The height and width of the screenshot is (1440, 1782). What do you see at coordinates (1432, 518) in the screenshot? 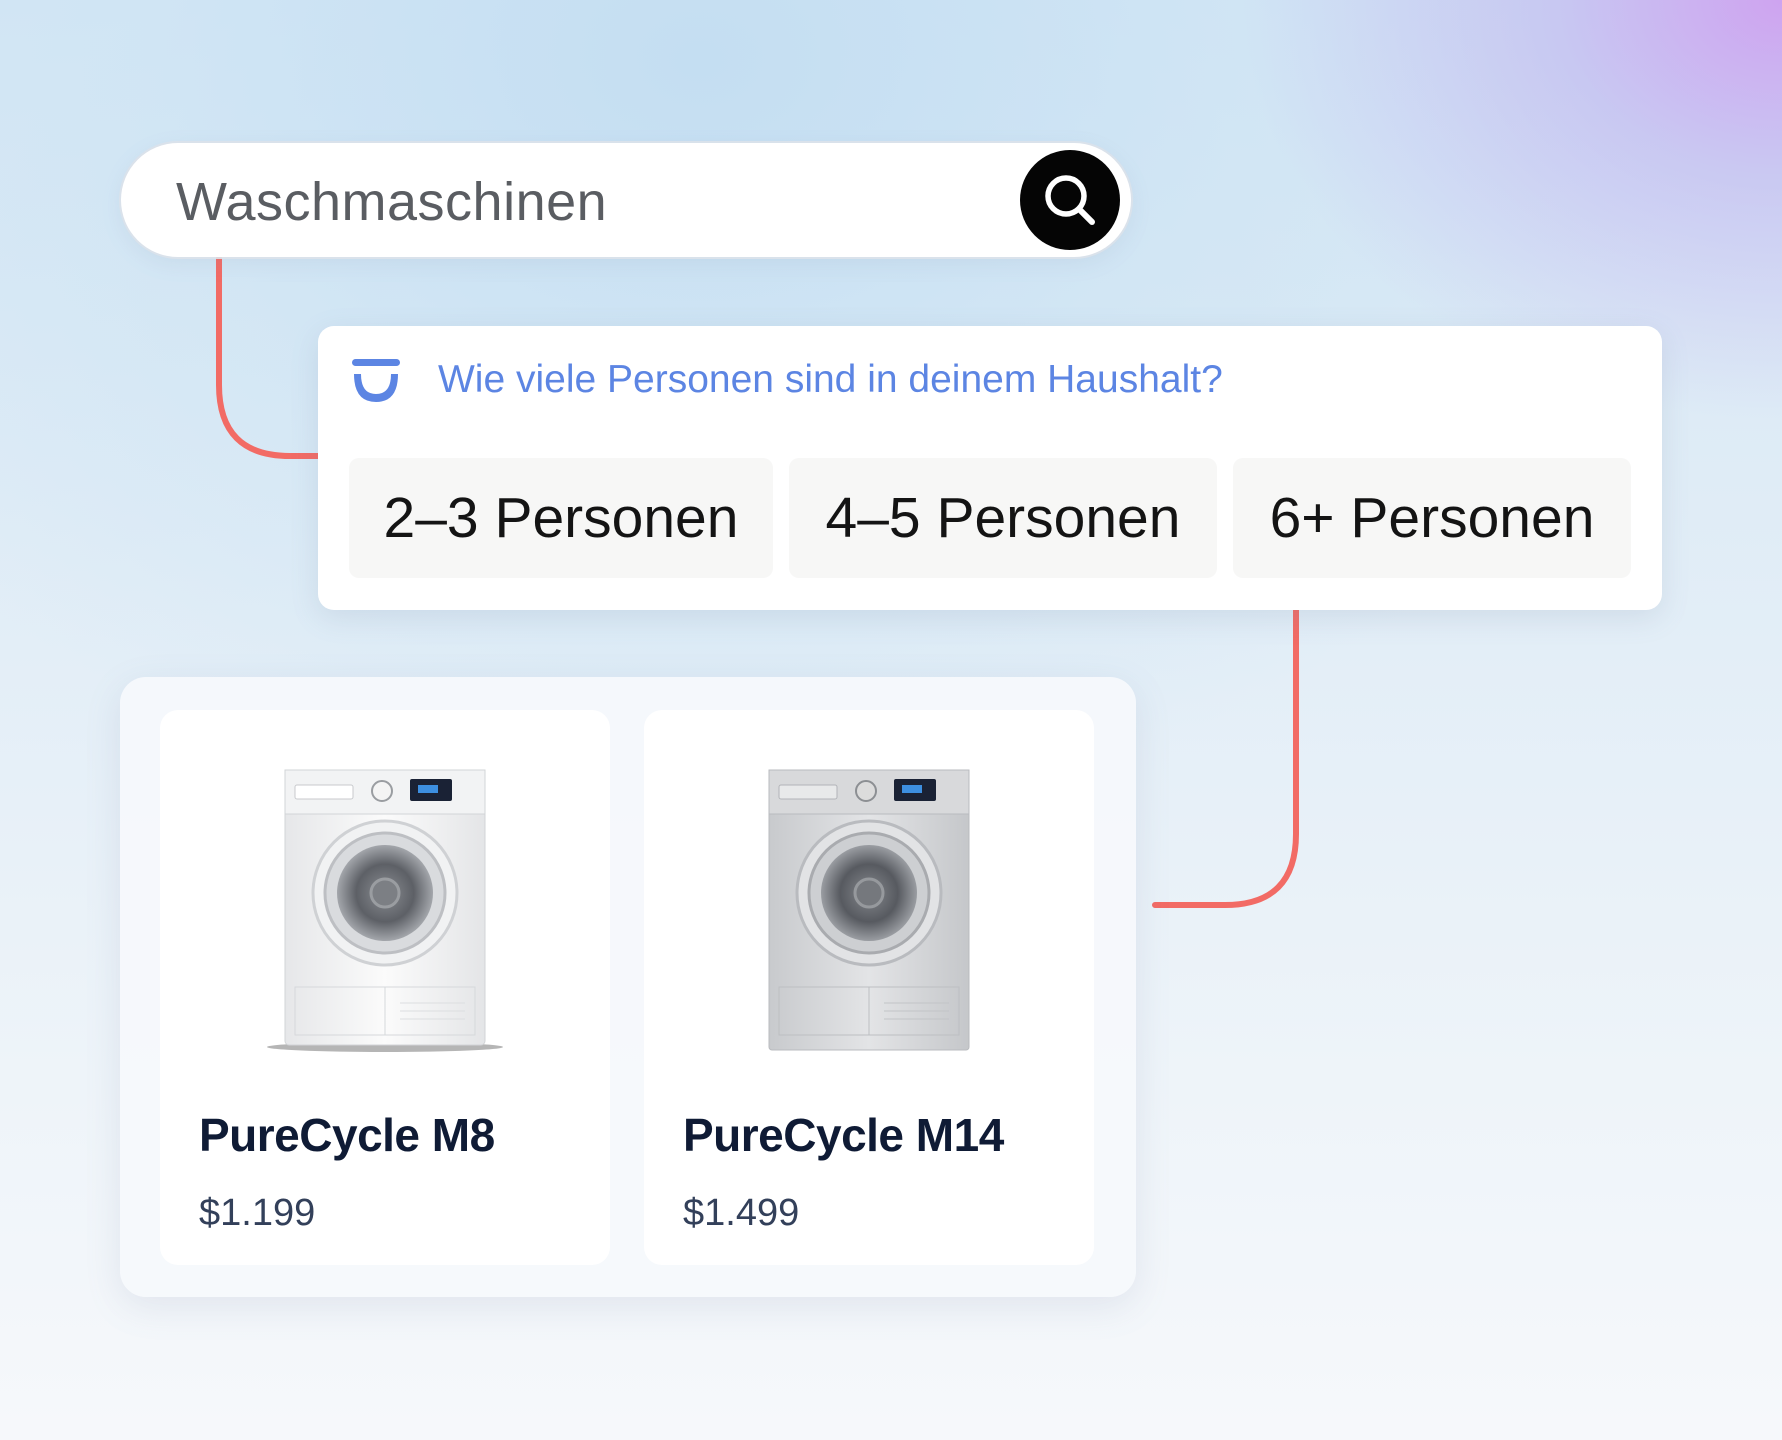
I see `option-6-plus-personen: 6+ Personen` at bounding box center [1432, 518].